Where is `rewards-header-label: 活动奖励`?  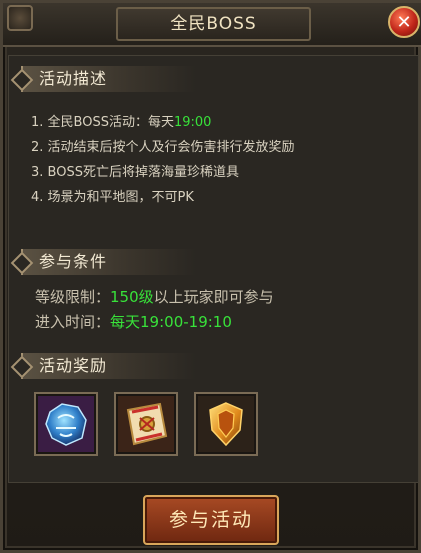
rewards-header-label: 活动奖励 is located at coordinates (73, 365).